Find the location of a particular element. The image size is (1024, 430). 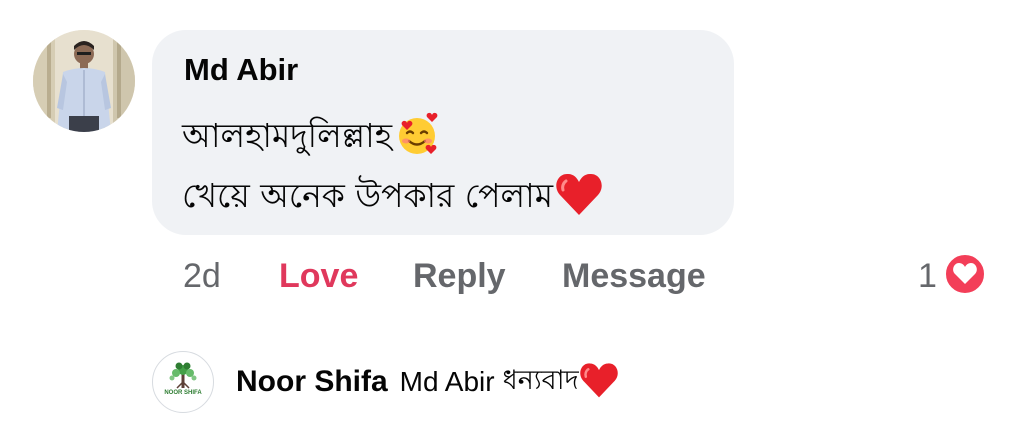

page-logo-text: NOOR SHIFA is located at coordinates (183, 393).